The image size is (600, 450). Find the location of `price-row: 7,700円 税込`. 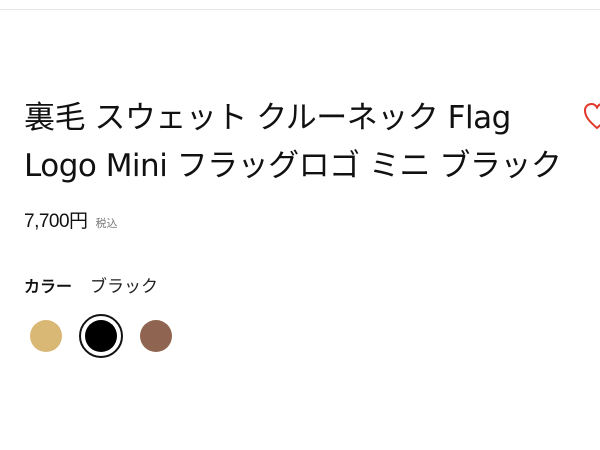

price-row: 7,700円 税込 is located at coordinates (71, 219).